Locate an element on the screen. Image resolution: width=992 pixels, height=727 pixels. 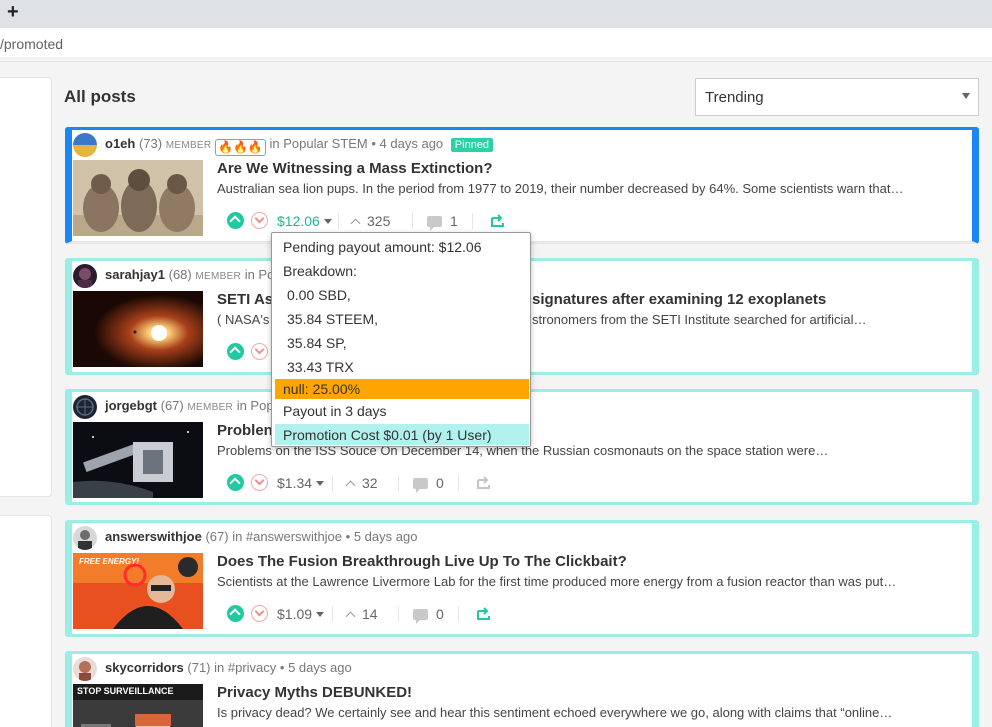
url-text: /promoted is located at coordinates (31, 44).